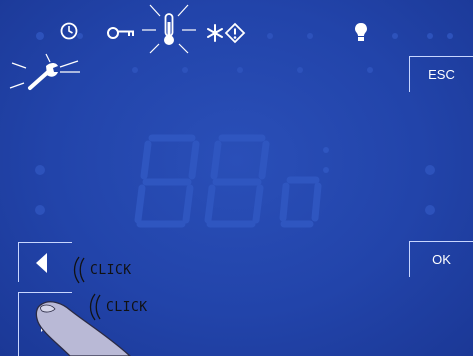 This screenshot has height=356, width=473. I want to click on clock-icon, so click(69, 31).